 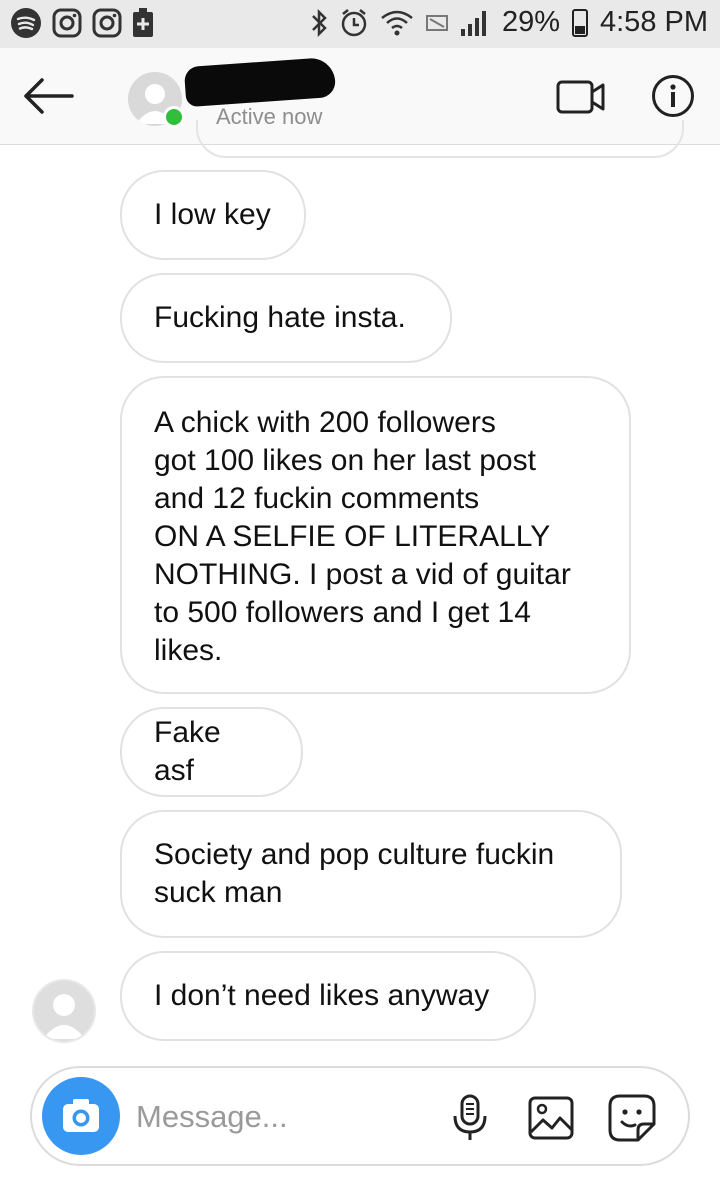 I want to click on spotify-icon, so click(x=26, y=23).